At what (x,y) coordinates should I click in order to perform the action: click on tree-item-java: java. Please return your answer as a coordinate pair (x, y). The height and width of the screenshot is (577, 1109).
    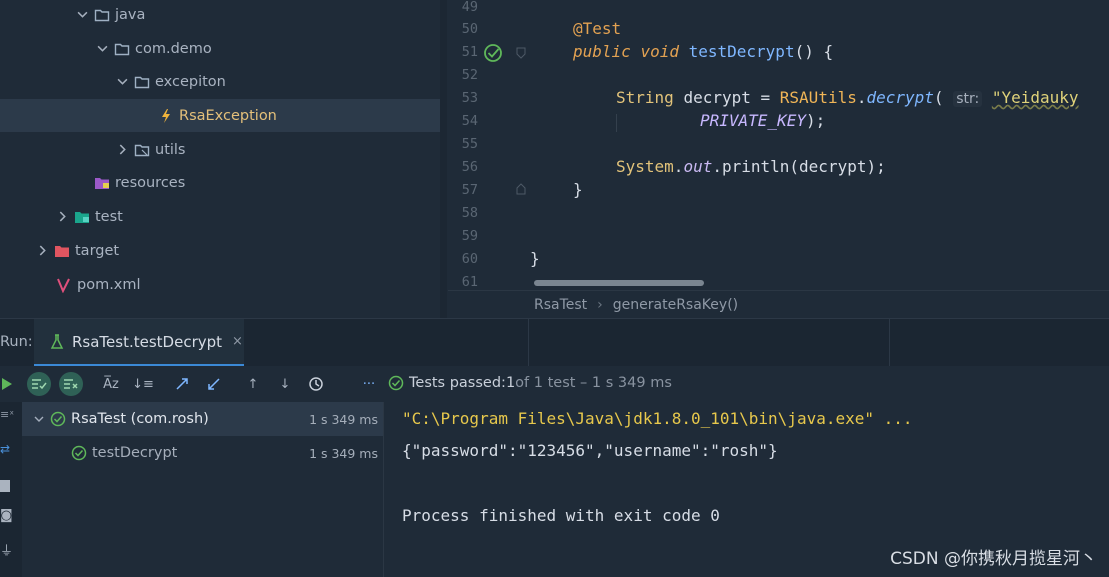
    Looking at the image, I should click on (223, 15).